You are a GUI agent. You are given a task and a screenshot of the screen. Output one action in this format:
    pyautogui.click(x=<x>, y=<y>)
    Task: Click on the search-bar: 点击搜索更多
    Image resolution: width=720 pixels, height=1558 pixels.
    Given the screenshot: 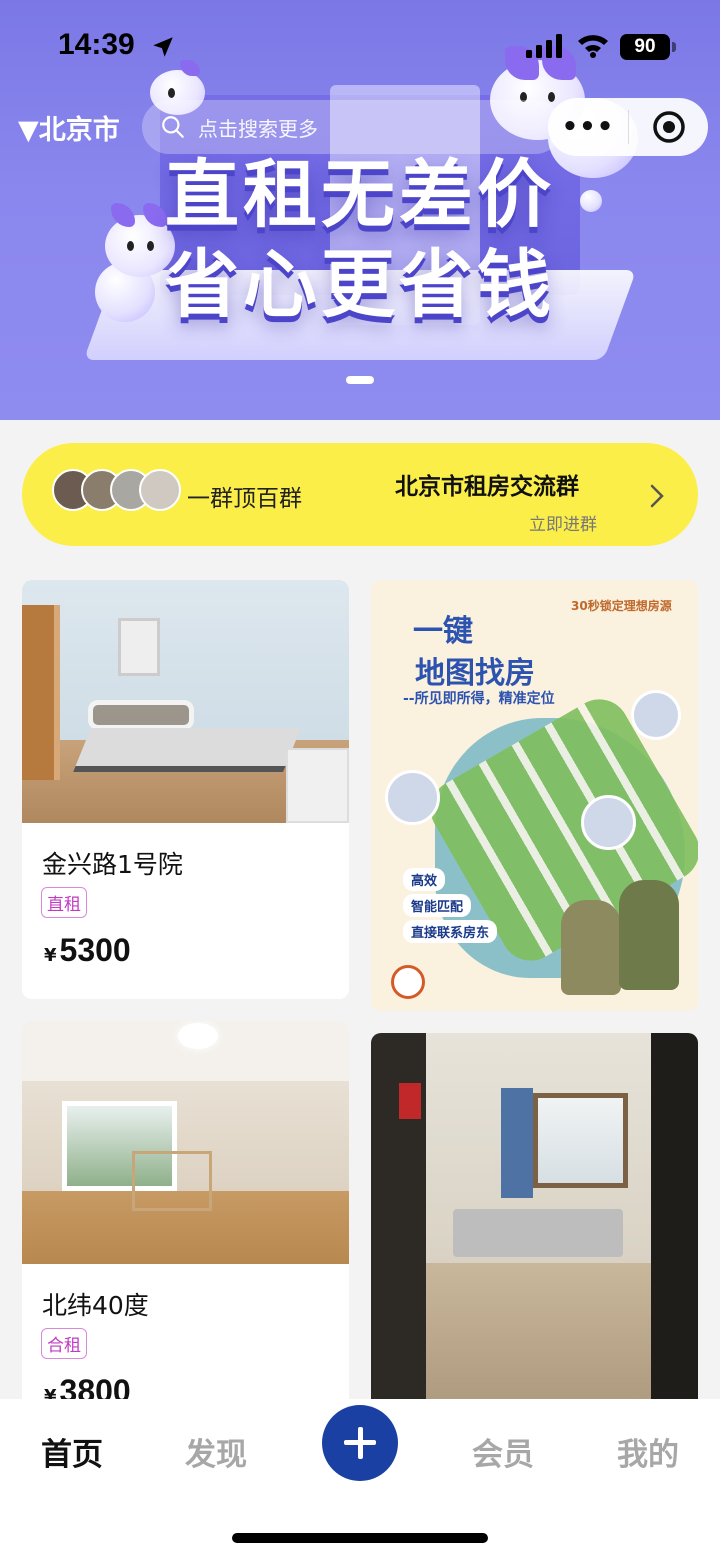 What is the action you would take?
    pyautogui.click(x=352, y=127)
    